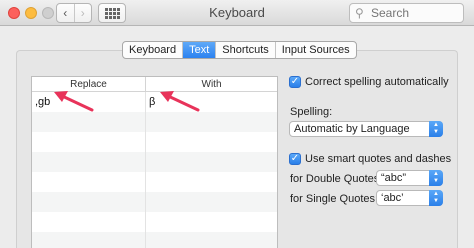  I want to click on single-quotes-select: ‘abc’ ▲ ▼, so click(409, 198).